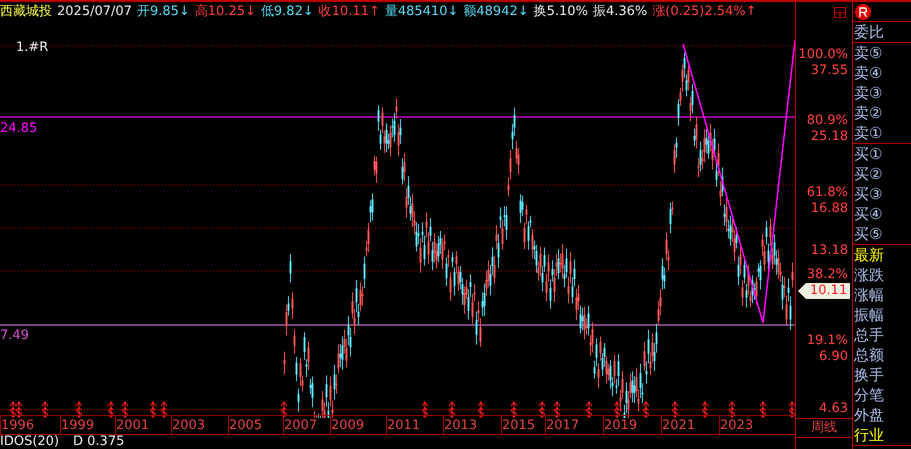  What do you see at coordinates (26, 12) in the screenshot?
I see `stock-name: 西藏城投` at bounding box center [26, 12].